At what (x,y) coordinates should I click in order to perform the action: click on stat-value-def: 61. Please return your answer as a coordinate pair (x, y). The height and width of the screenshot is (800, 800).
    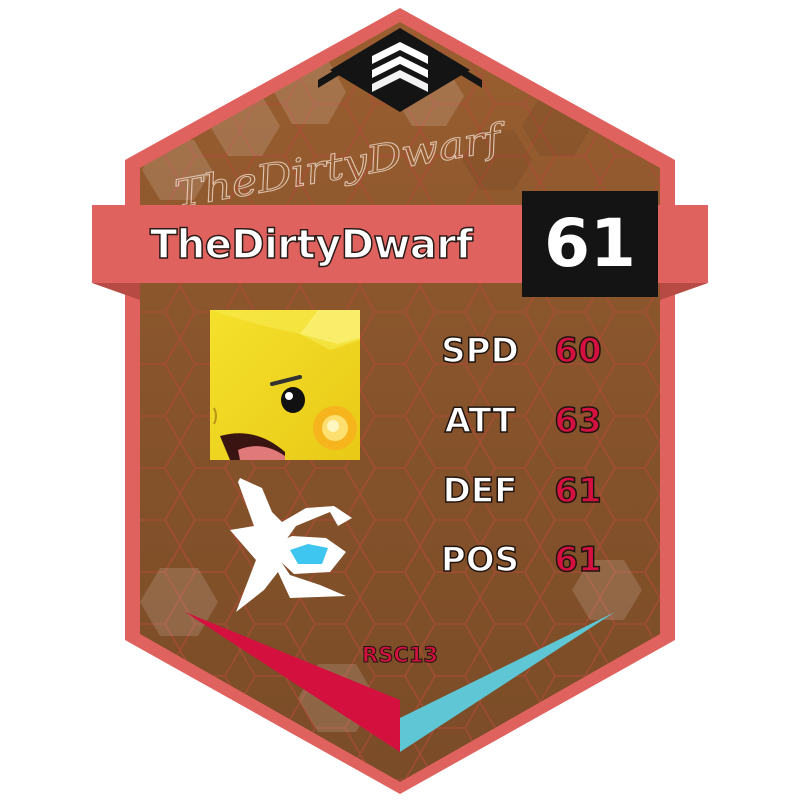
    Looking at the image, I should click on (578, 491).